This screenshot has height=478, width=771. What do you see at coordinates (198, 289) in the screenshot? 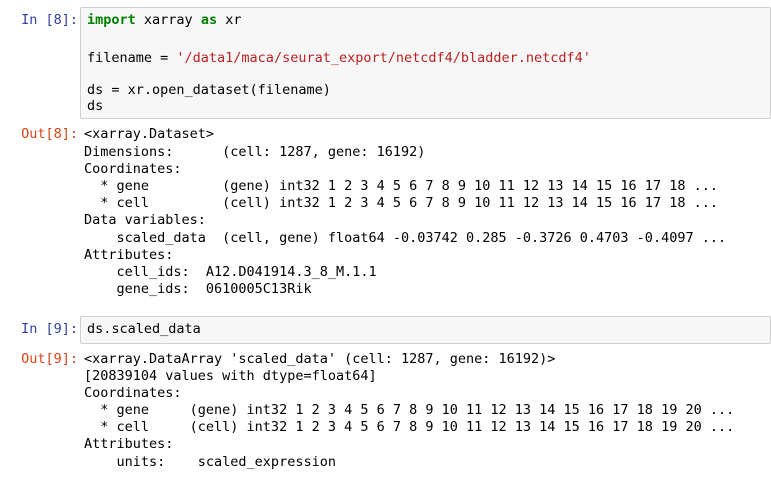
I see `output-line: gene_ids: 0610005C13Rik` at bounding box center [198, 289].